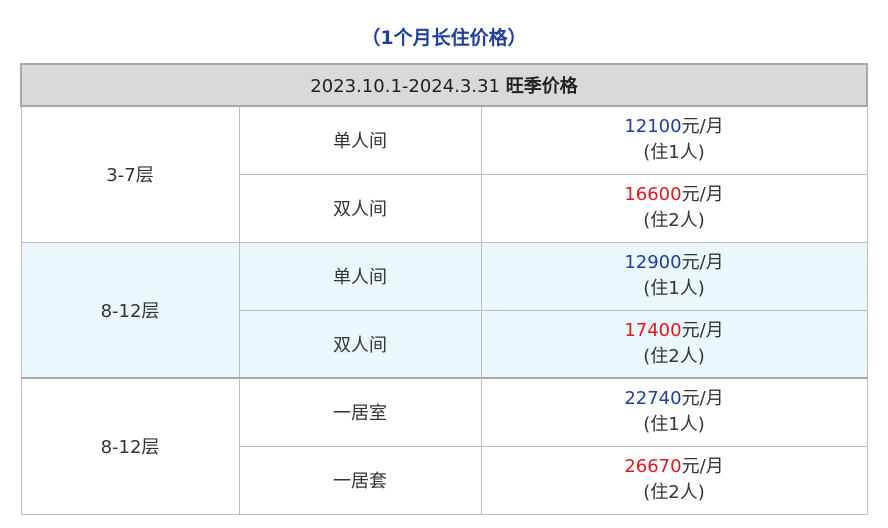  What do you see at coordinates (653, 330) in the screenshot?
I see `price-value: 17400` at bounding box center [653, 330].